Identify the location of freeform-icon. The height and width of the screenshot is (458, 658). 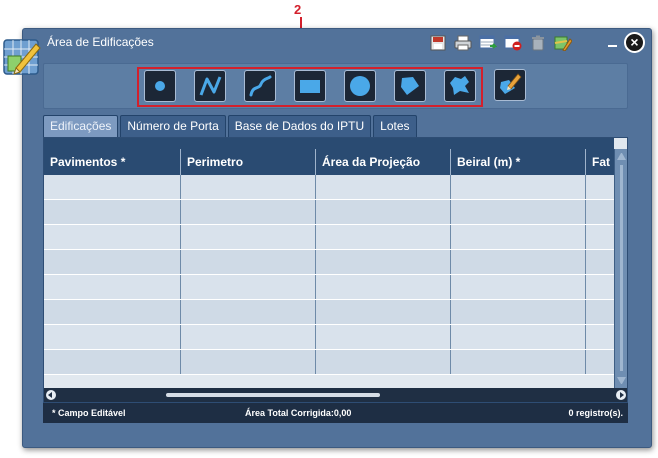
(459, 85).